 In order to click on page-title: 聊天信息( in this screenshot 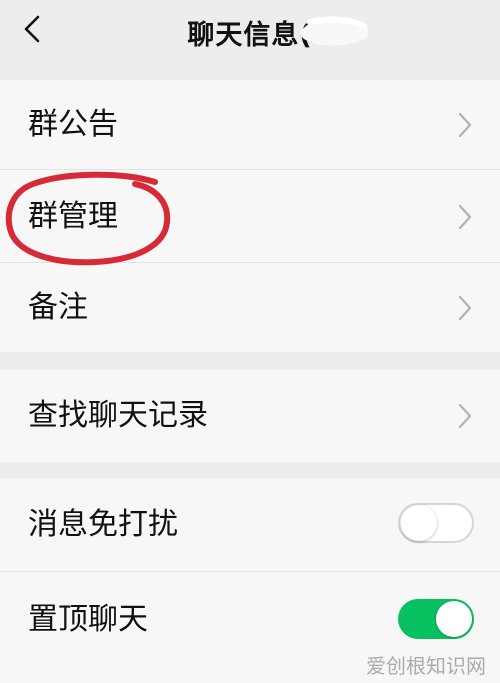, I will do `click(250, 35)`.